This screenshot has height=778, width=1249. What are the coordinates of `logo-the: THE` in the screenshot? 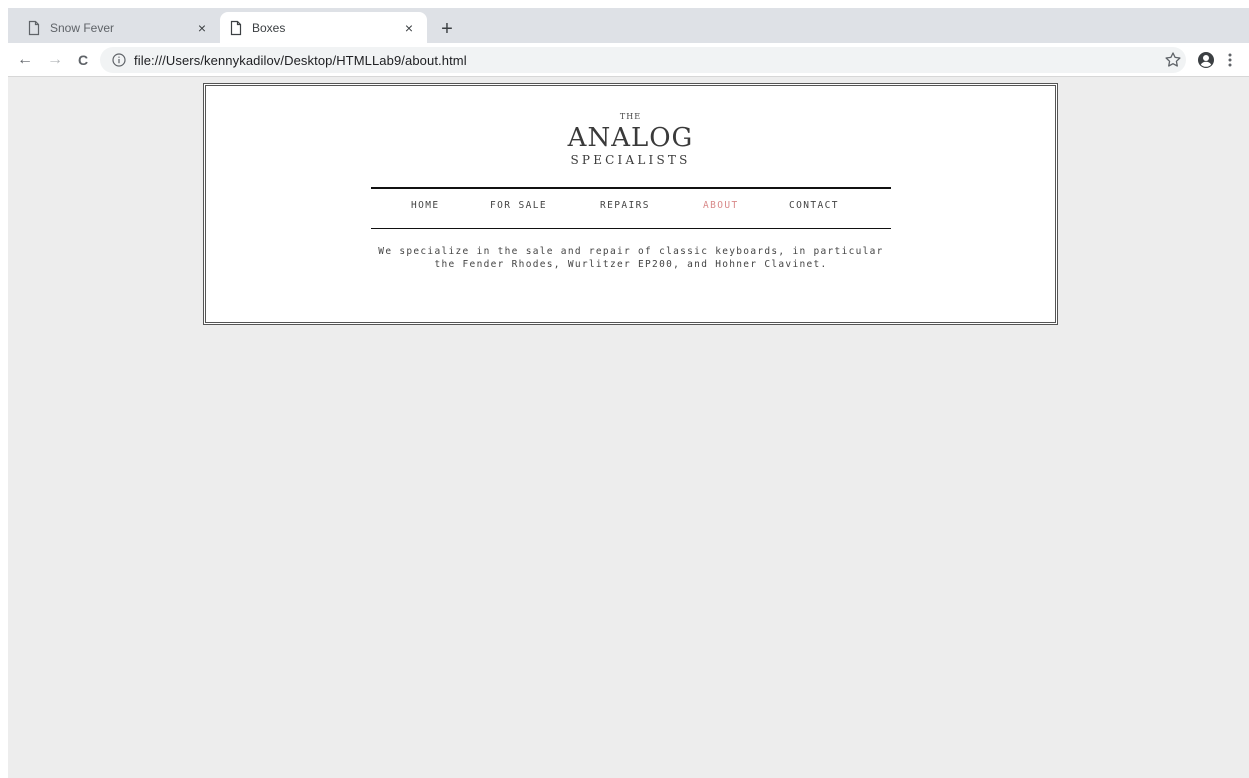 It's located at (630, 116).